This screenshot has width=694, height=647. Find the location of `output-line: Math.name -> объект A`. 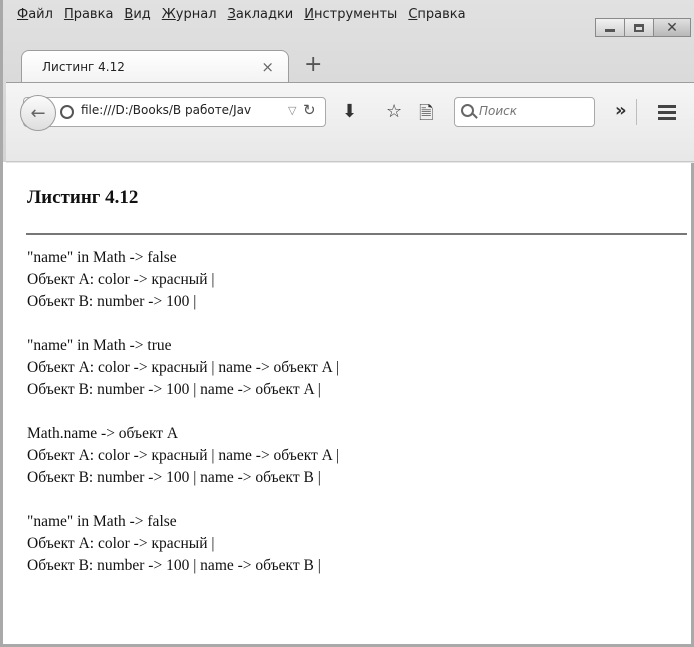

output-line: Math.name -> объект A is located at coordinates (103, 433).